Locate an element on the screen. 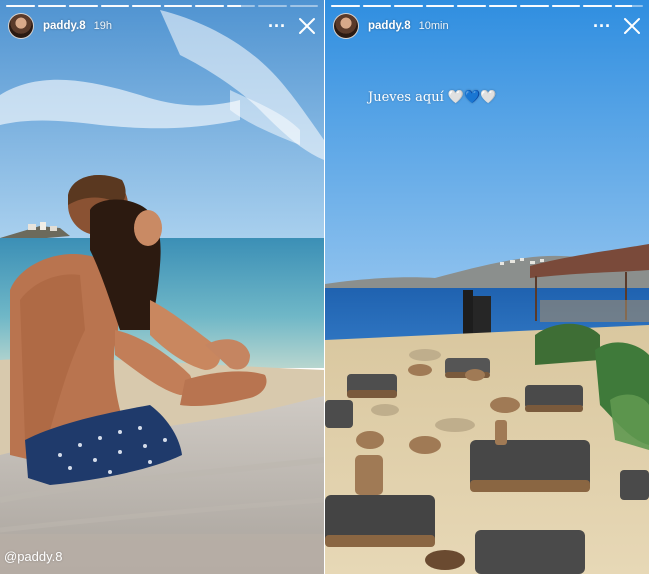 This screenshot has height=574, width=649. story-timestamp: 10min is located at coordinates (433, 26).